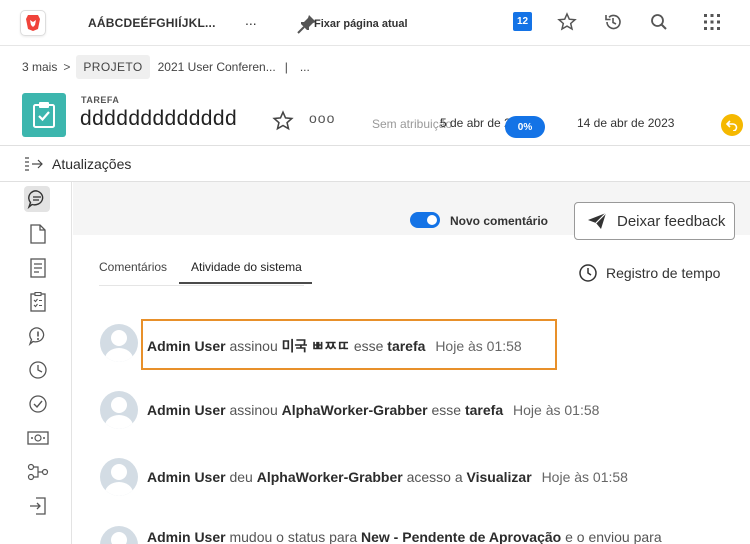 This screenshot has width=750, height=544. I want to click on updates-title: Atualizações, so click(92, 163).